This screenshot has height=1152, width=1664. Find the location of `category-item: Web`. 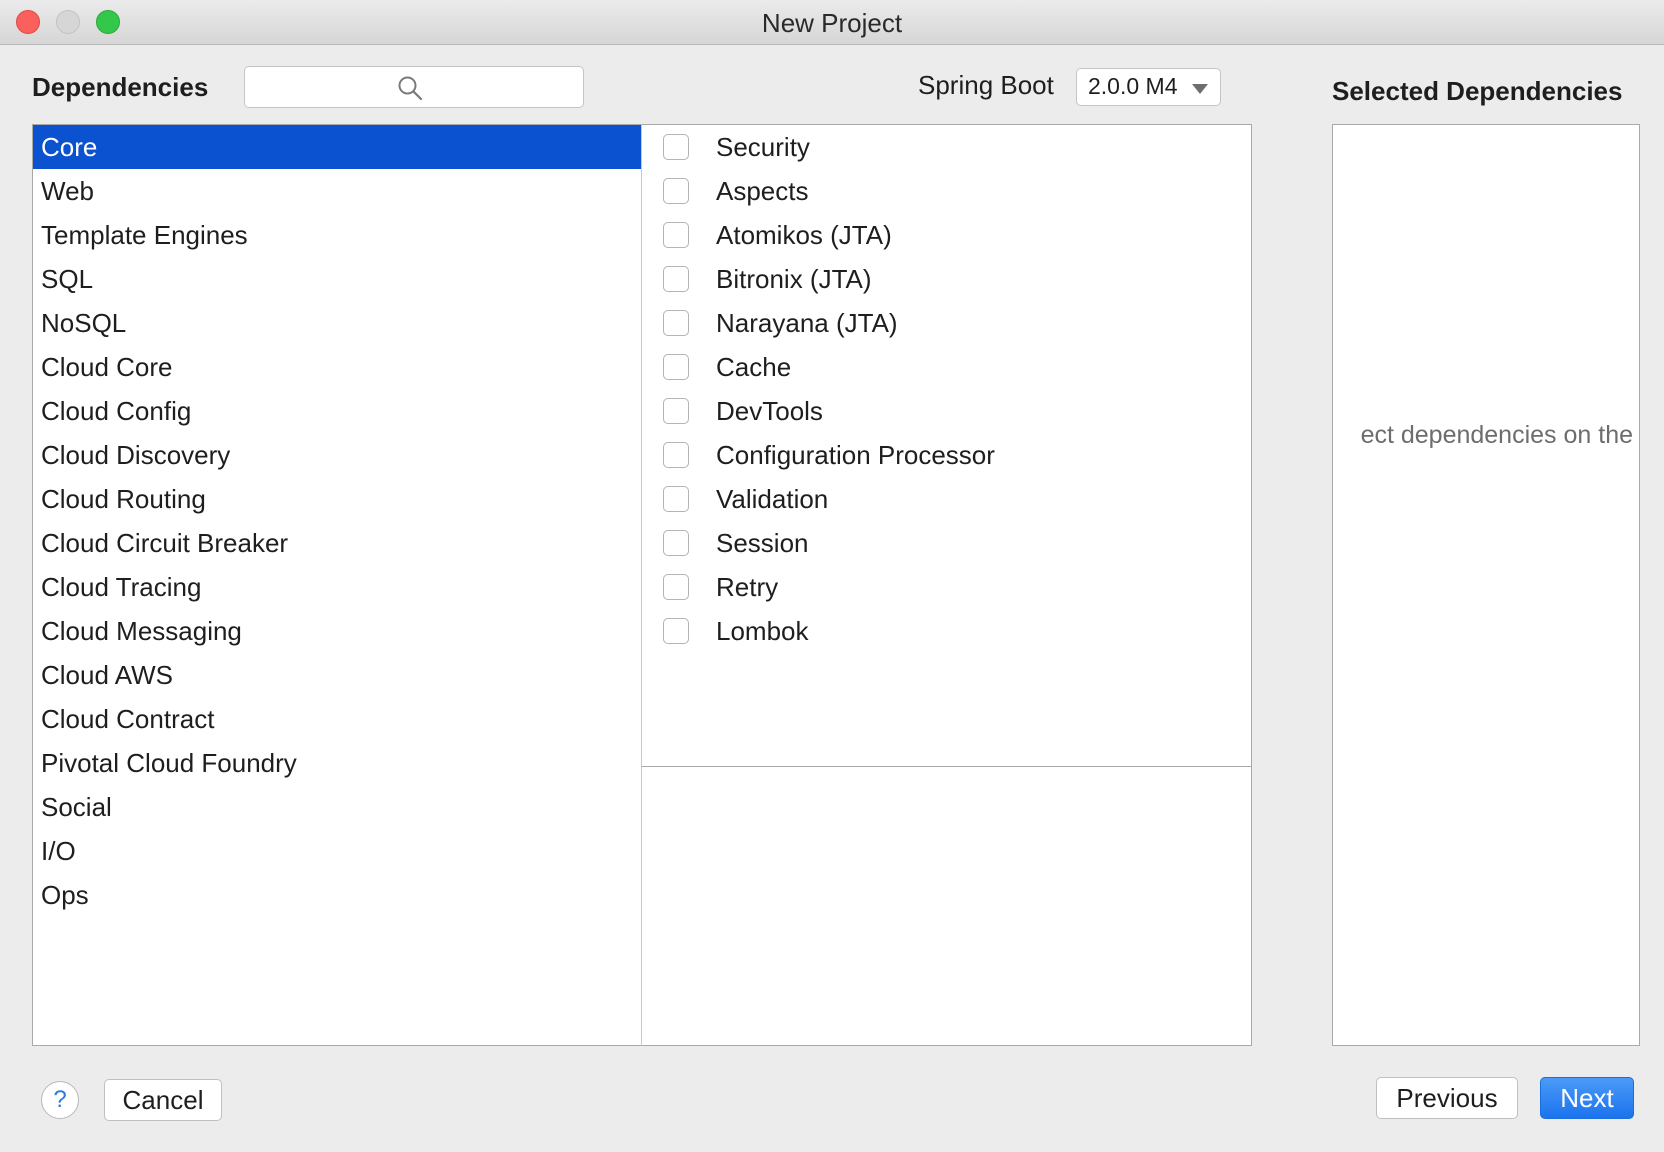

category-item: Web is located at coordinates (337, 191).